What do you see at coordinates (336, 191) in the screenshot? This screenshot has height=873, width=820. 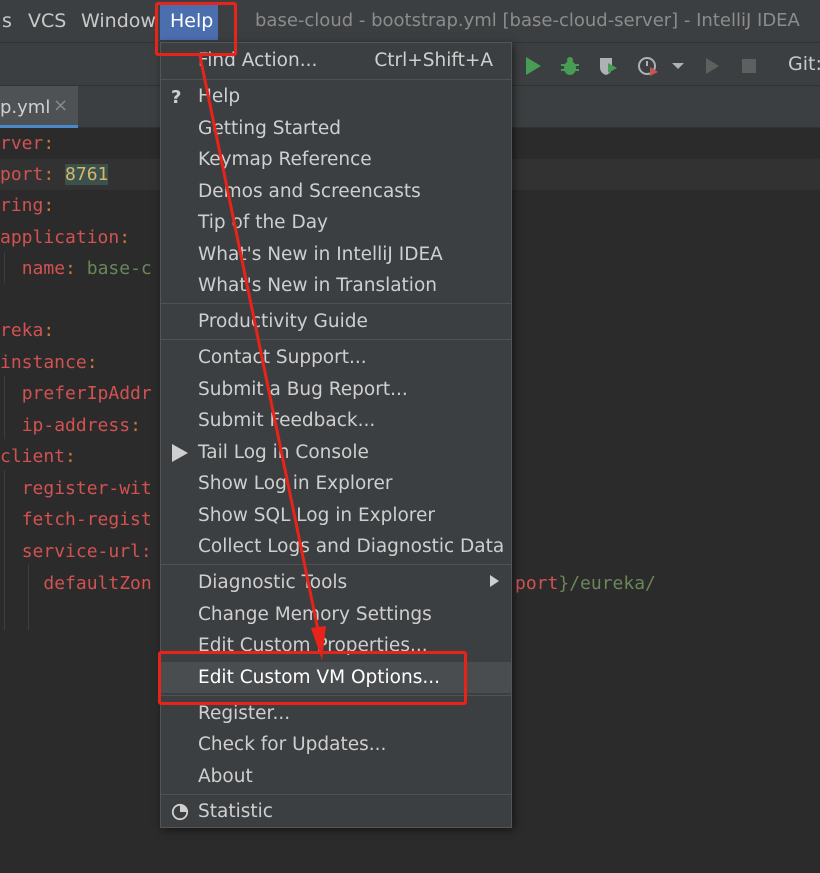 I see `menu-item-demos: Demos and Screencasts` at bounding box center [336, 191].